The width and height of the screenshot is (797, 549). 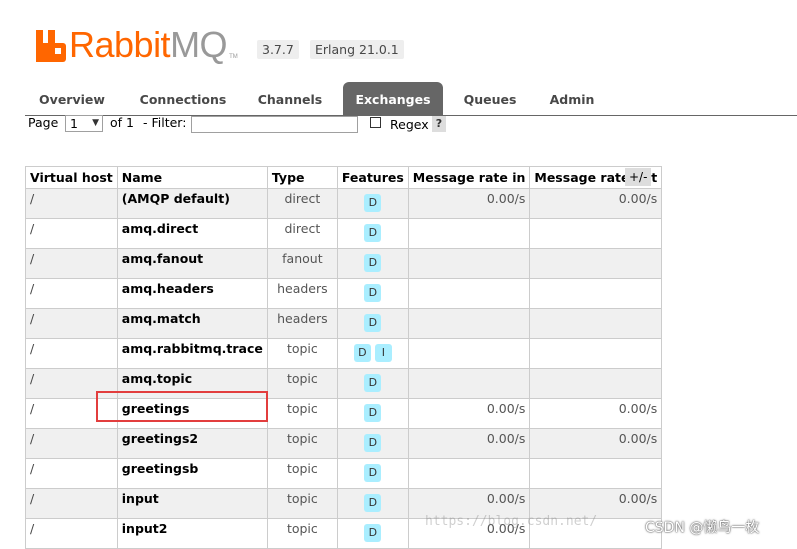 What do you see at coordinates (199, 44) in the screenshot?
I see `logo-mq-text: MQ` at bounding box center [199, 44].